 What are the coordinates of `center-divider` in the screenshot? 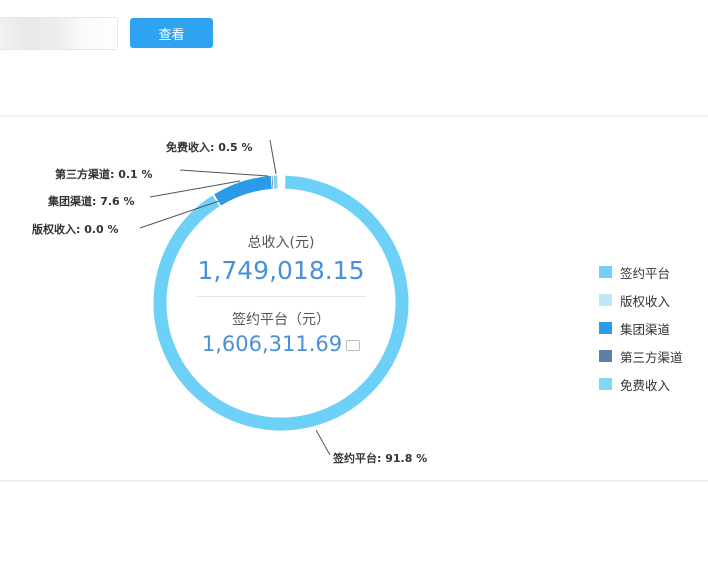 It's located at (281, 296).